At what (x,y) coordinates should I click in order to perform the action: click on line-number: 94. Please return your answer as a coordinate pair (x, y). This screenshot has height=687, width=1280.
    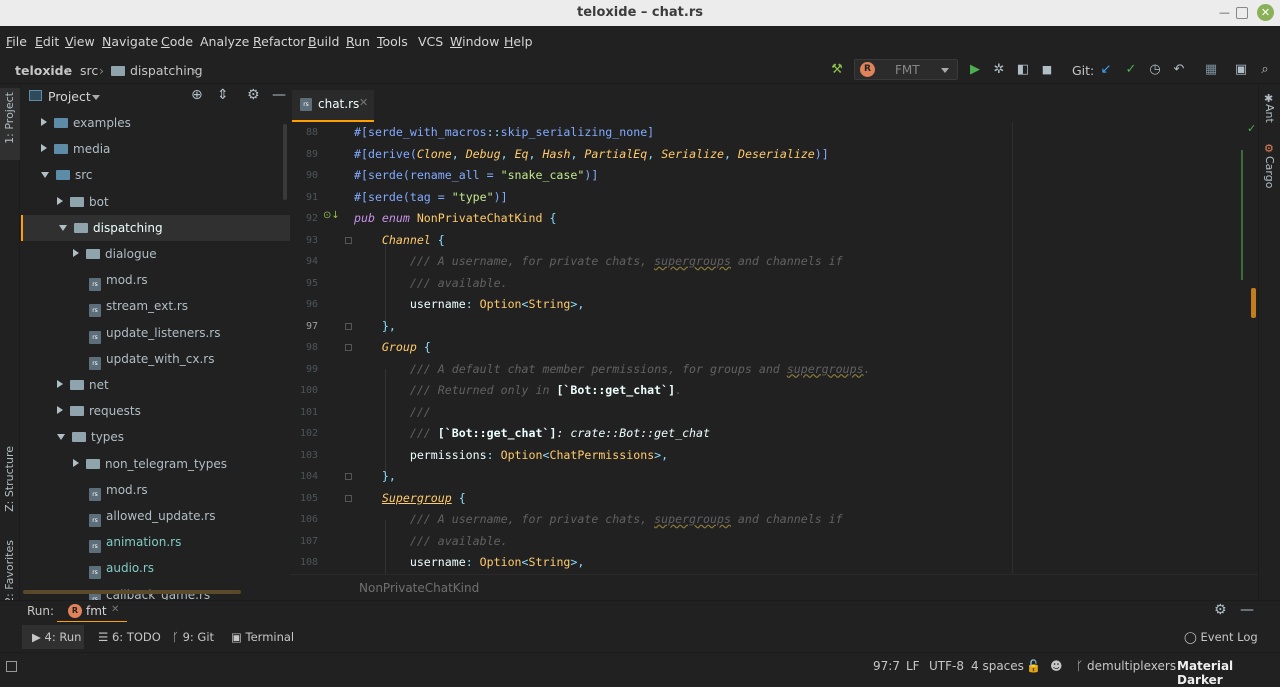
    Looking at the image, I should click on (304, 261).